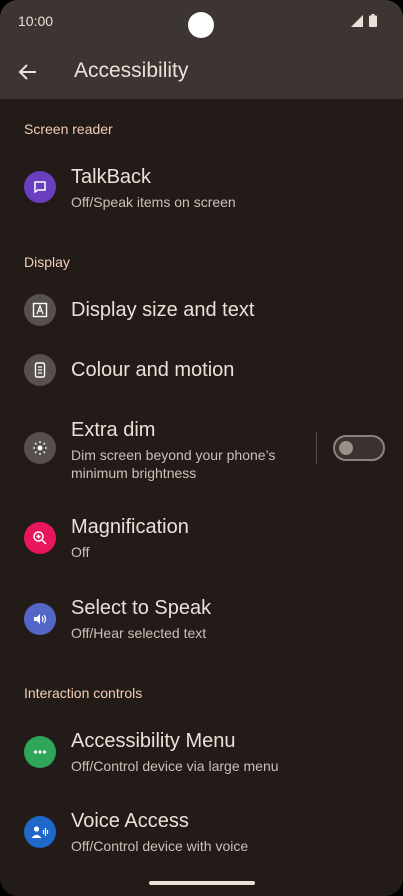 The height and width of the screenshot is (896, 403). I want to click on select-to-speak-subtitle: Off/Hear selected text, so click(139, 633).